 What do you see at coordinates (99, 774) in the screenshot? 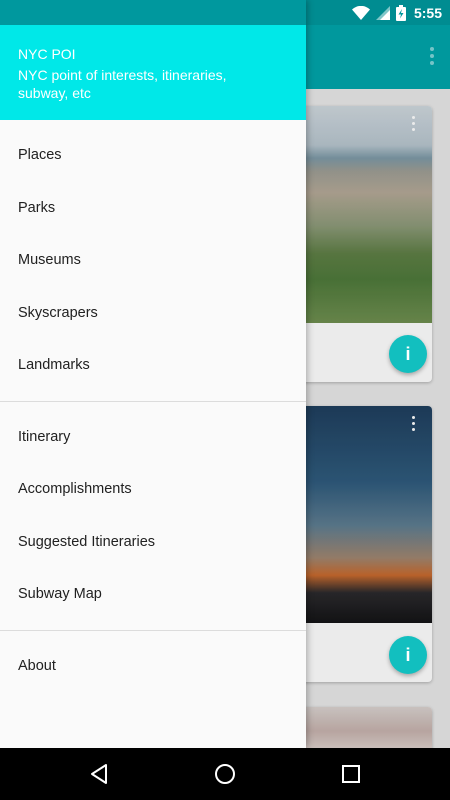
I see `back-icon` at bounding box center [99, 774].